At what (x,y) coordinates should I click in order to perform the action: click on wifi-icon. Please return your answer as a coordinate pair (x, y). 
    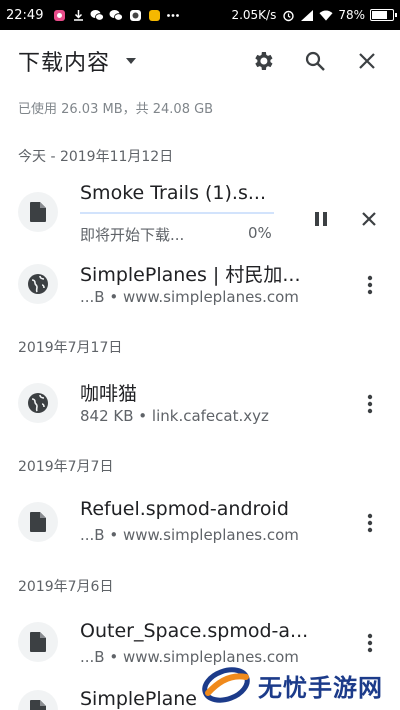
    Looking at the image, I should click on (326, 15).